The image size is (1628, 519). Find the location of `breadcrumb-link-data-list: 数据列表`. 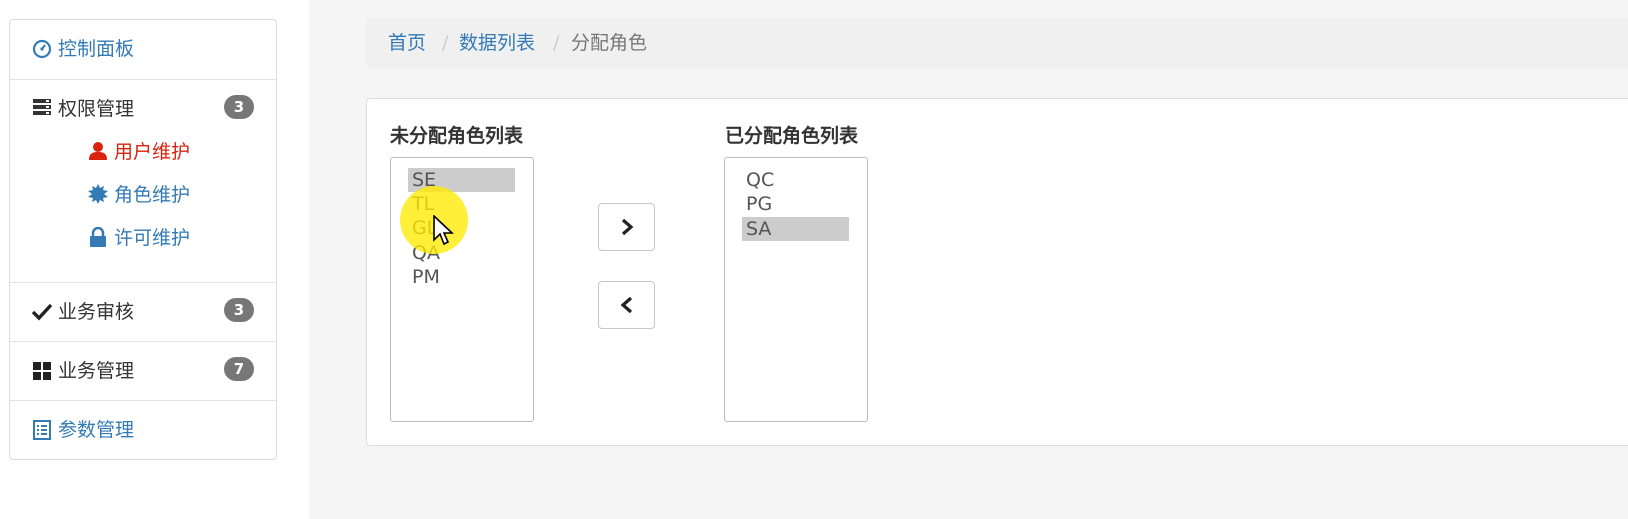

breadcrumb-link-data-list: 数据列表 is located at coordinates (497, 43).